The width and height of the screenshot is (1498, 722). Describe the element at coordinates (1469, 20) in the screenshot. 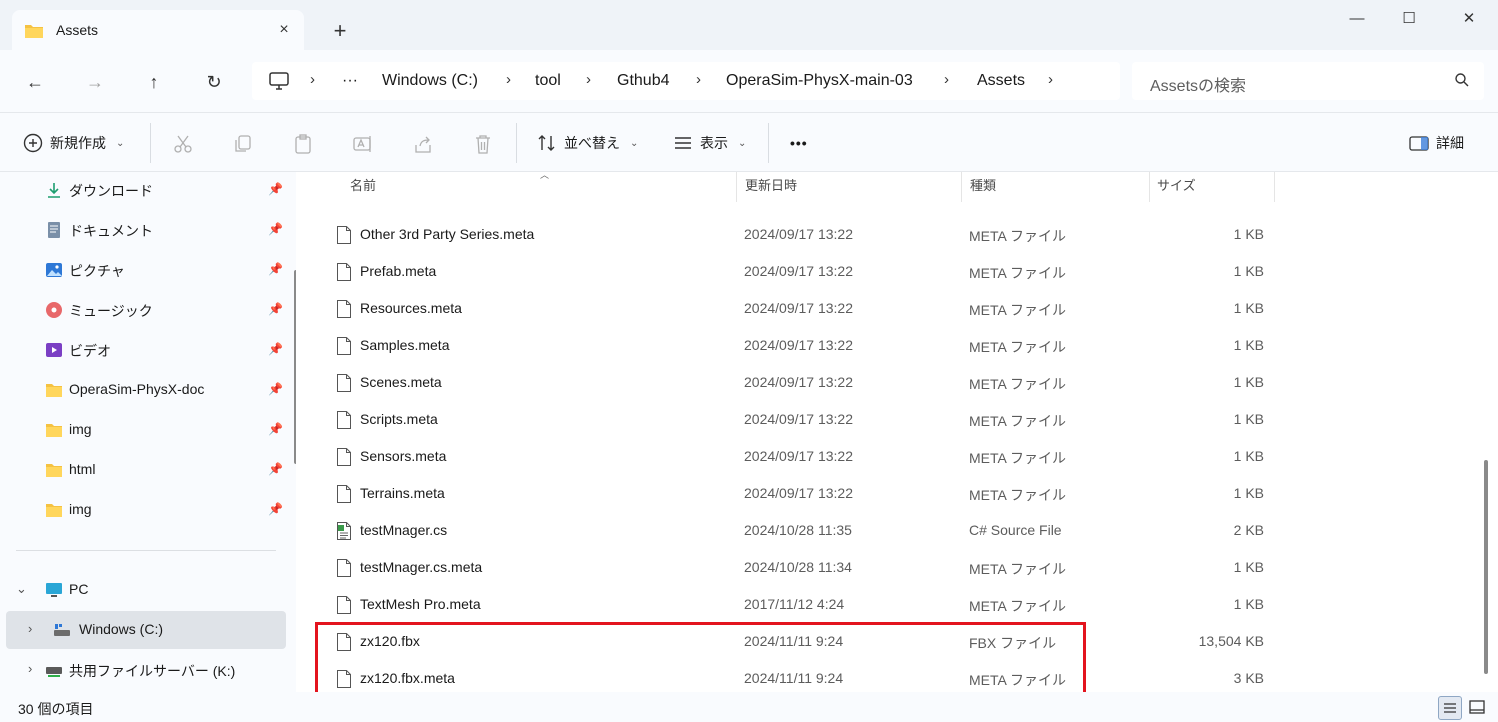

I see `close-window-button: ✕` at that location.